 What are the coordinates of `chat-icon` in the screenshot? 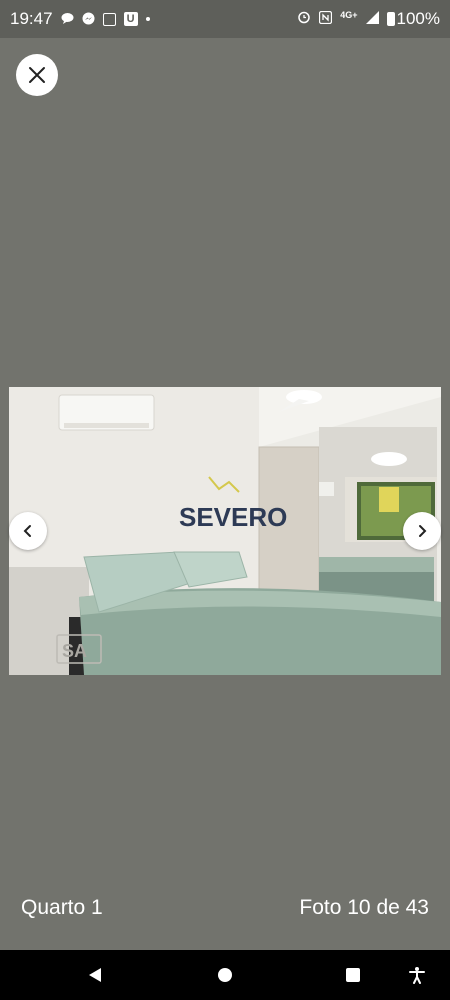 It's located at (67, 19).